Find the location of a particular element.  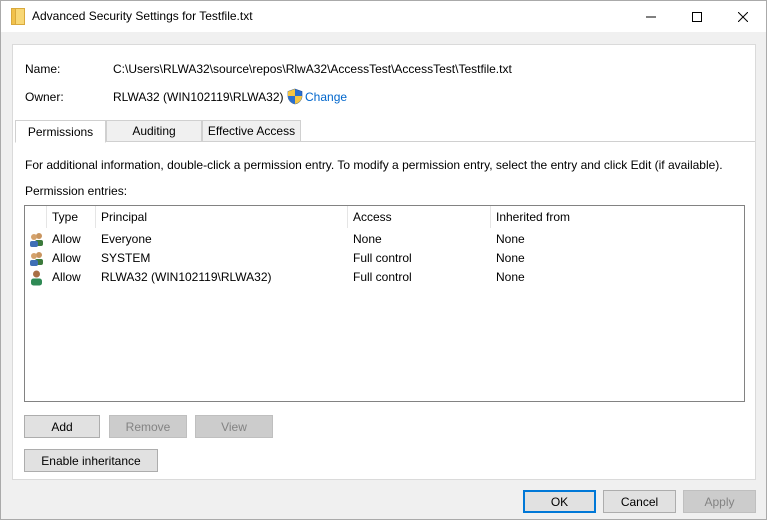

close-button is located at coordinates (743, 16).